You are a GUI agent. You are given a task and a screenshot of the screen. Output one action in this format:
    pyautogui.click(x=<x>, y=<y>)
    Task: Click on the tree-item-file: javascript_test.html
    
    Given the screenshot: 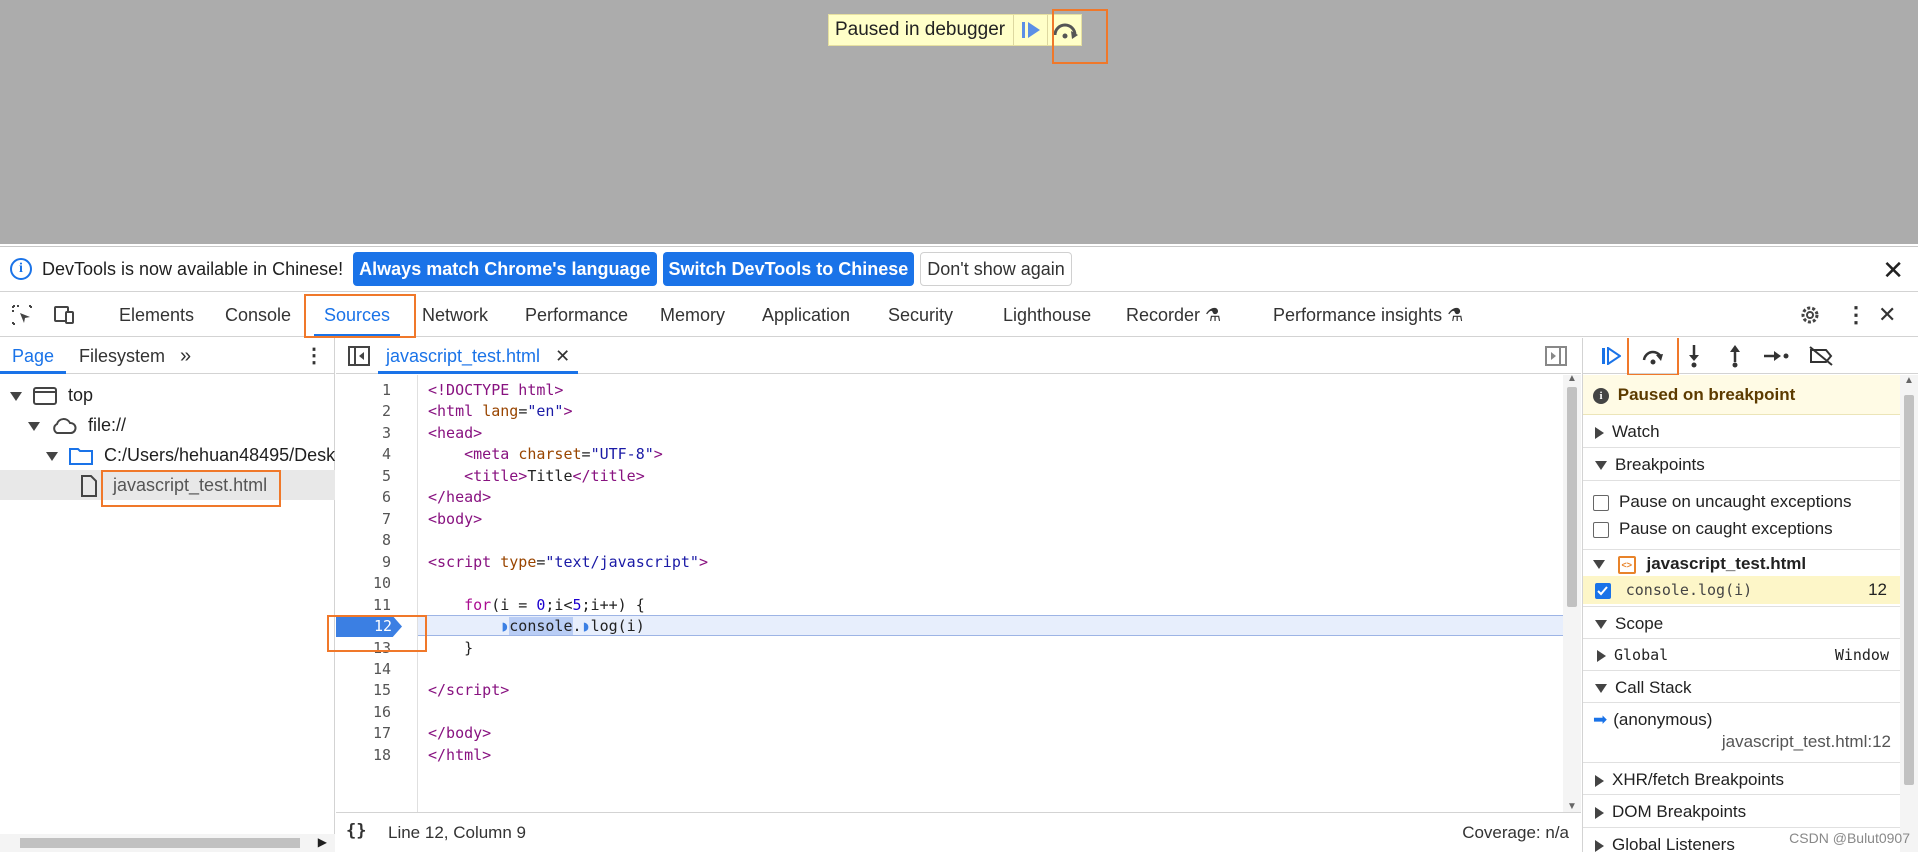 What is the action you would take?
    pyautogui.click(x=167, y=485)
    